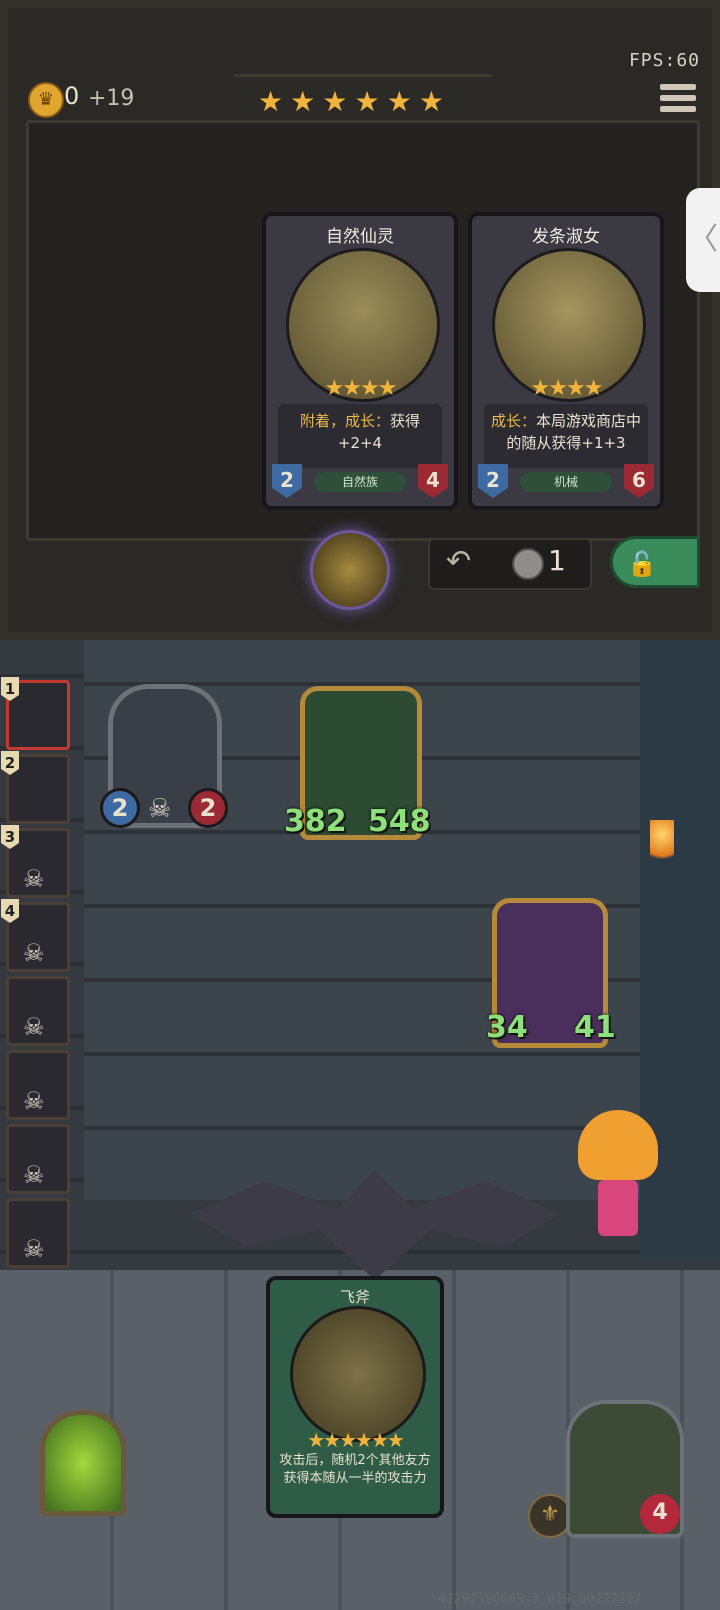 This screenshot has height=1610, width=720. I want to click on turn-order-slot: 4 ☠, so click(35, 935).